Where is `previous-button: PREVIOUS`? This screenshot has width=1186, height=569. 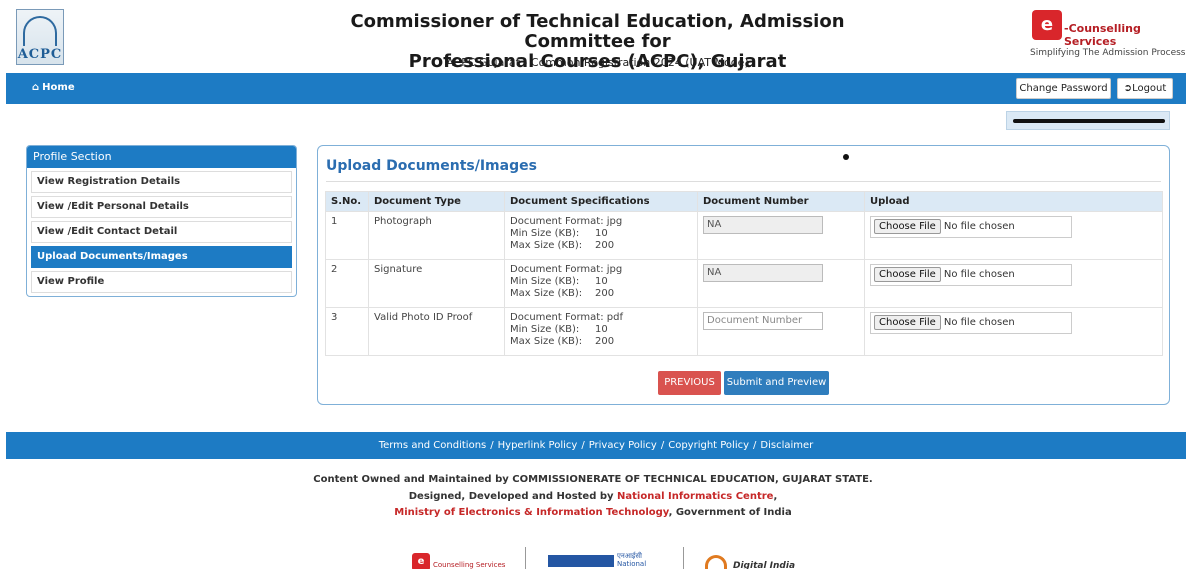
previous-button: PREVIOUS is located at coordinates (689, 383).